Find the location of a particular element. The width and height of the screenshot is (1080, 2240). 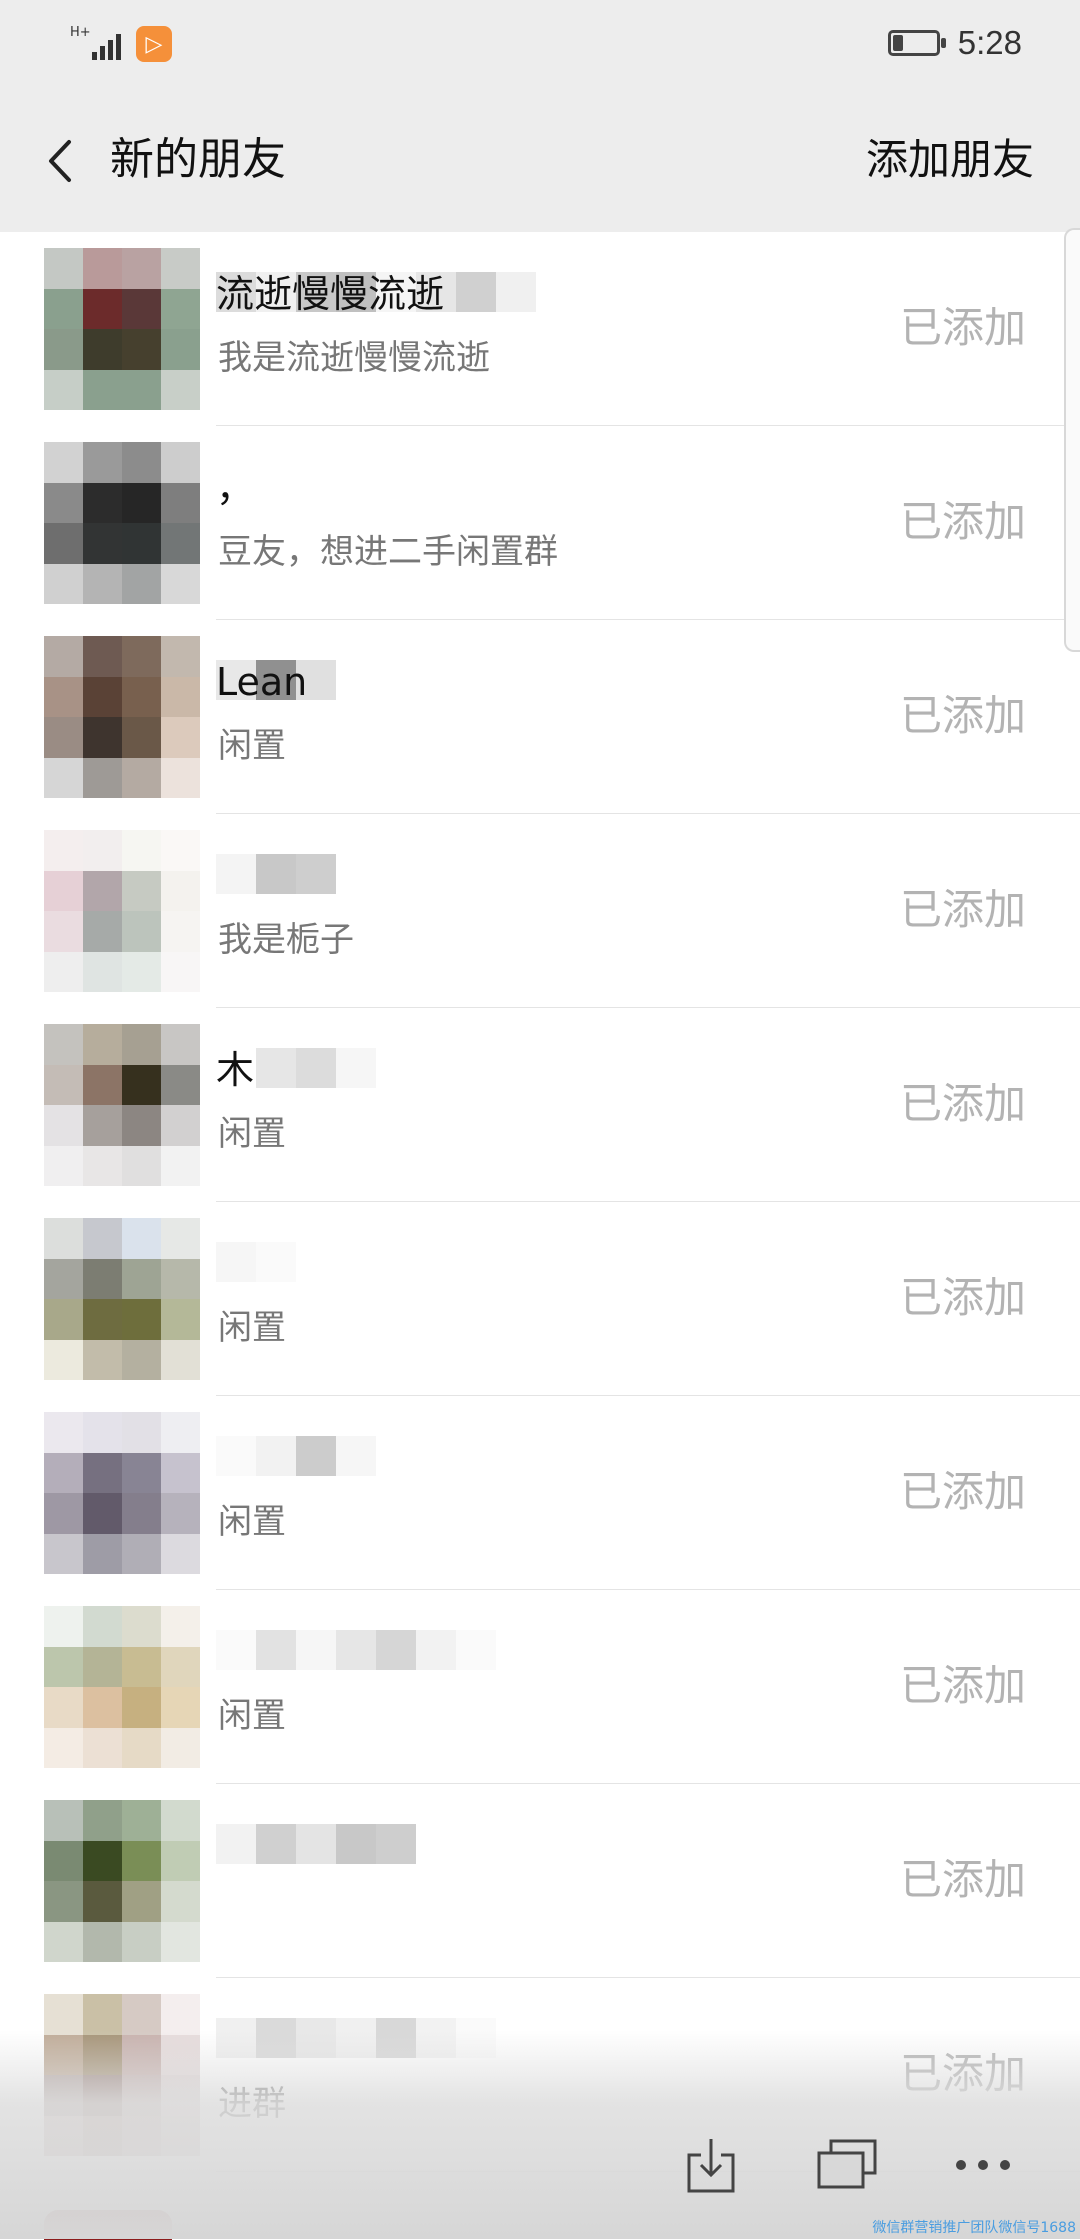

status-left: H+ ▷ is located at coordinates (121, 44).